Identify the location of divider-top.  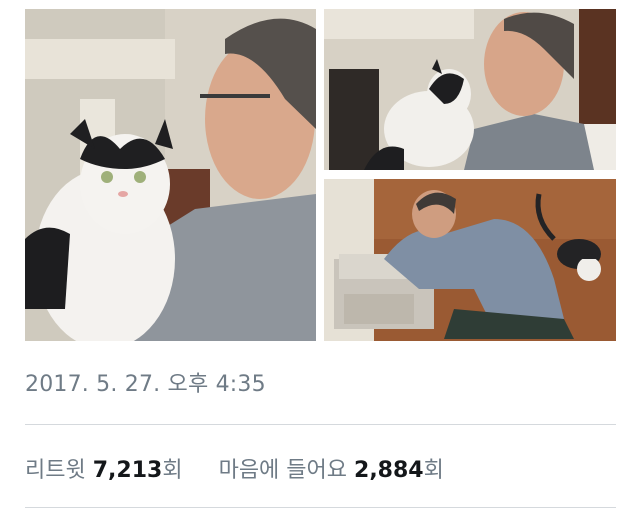
(320, 424).